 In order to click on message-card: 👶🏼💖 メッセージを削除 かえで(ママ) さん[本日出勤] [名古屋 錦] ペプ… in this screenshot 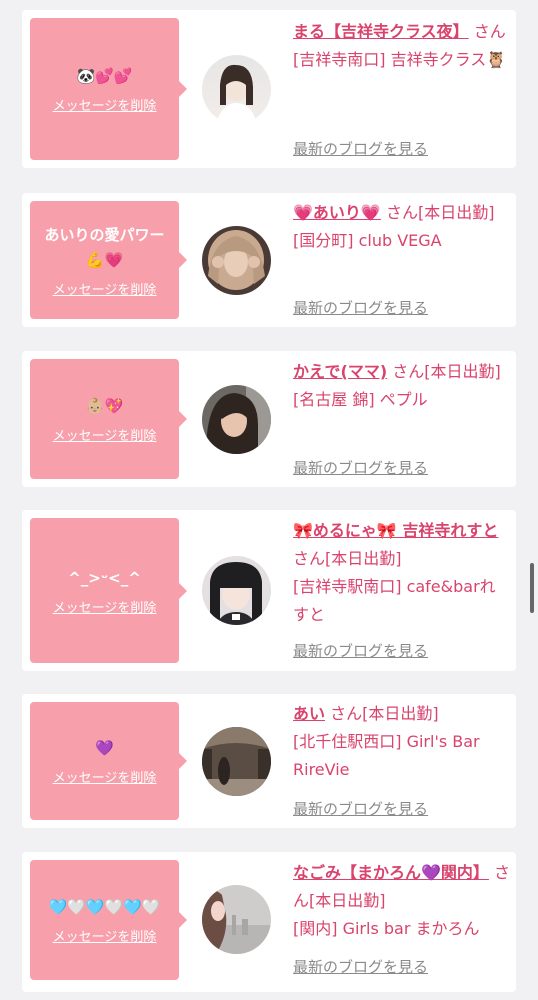, I will do `click(269, 419)`.